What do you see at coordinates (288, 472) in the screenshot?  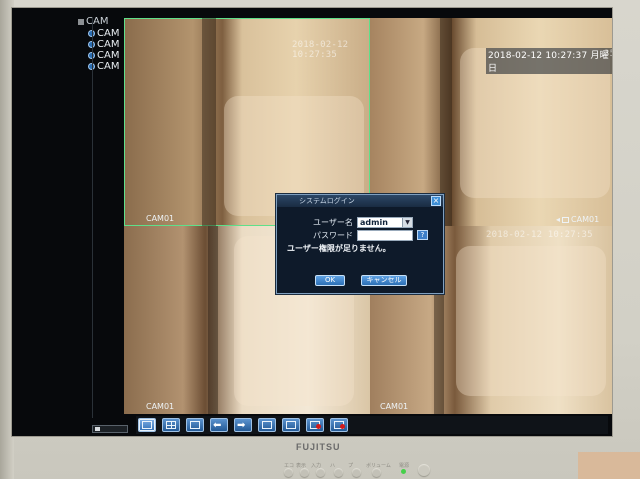 I see `monitor-eco-button` at bounding box center [288, 472].